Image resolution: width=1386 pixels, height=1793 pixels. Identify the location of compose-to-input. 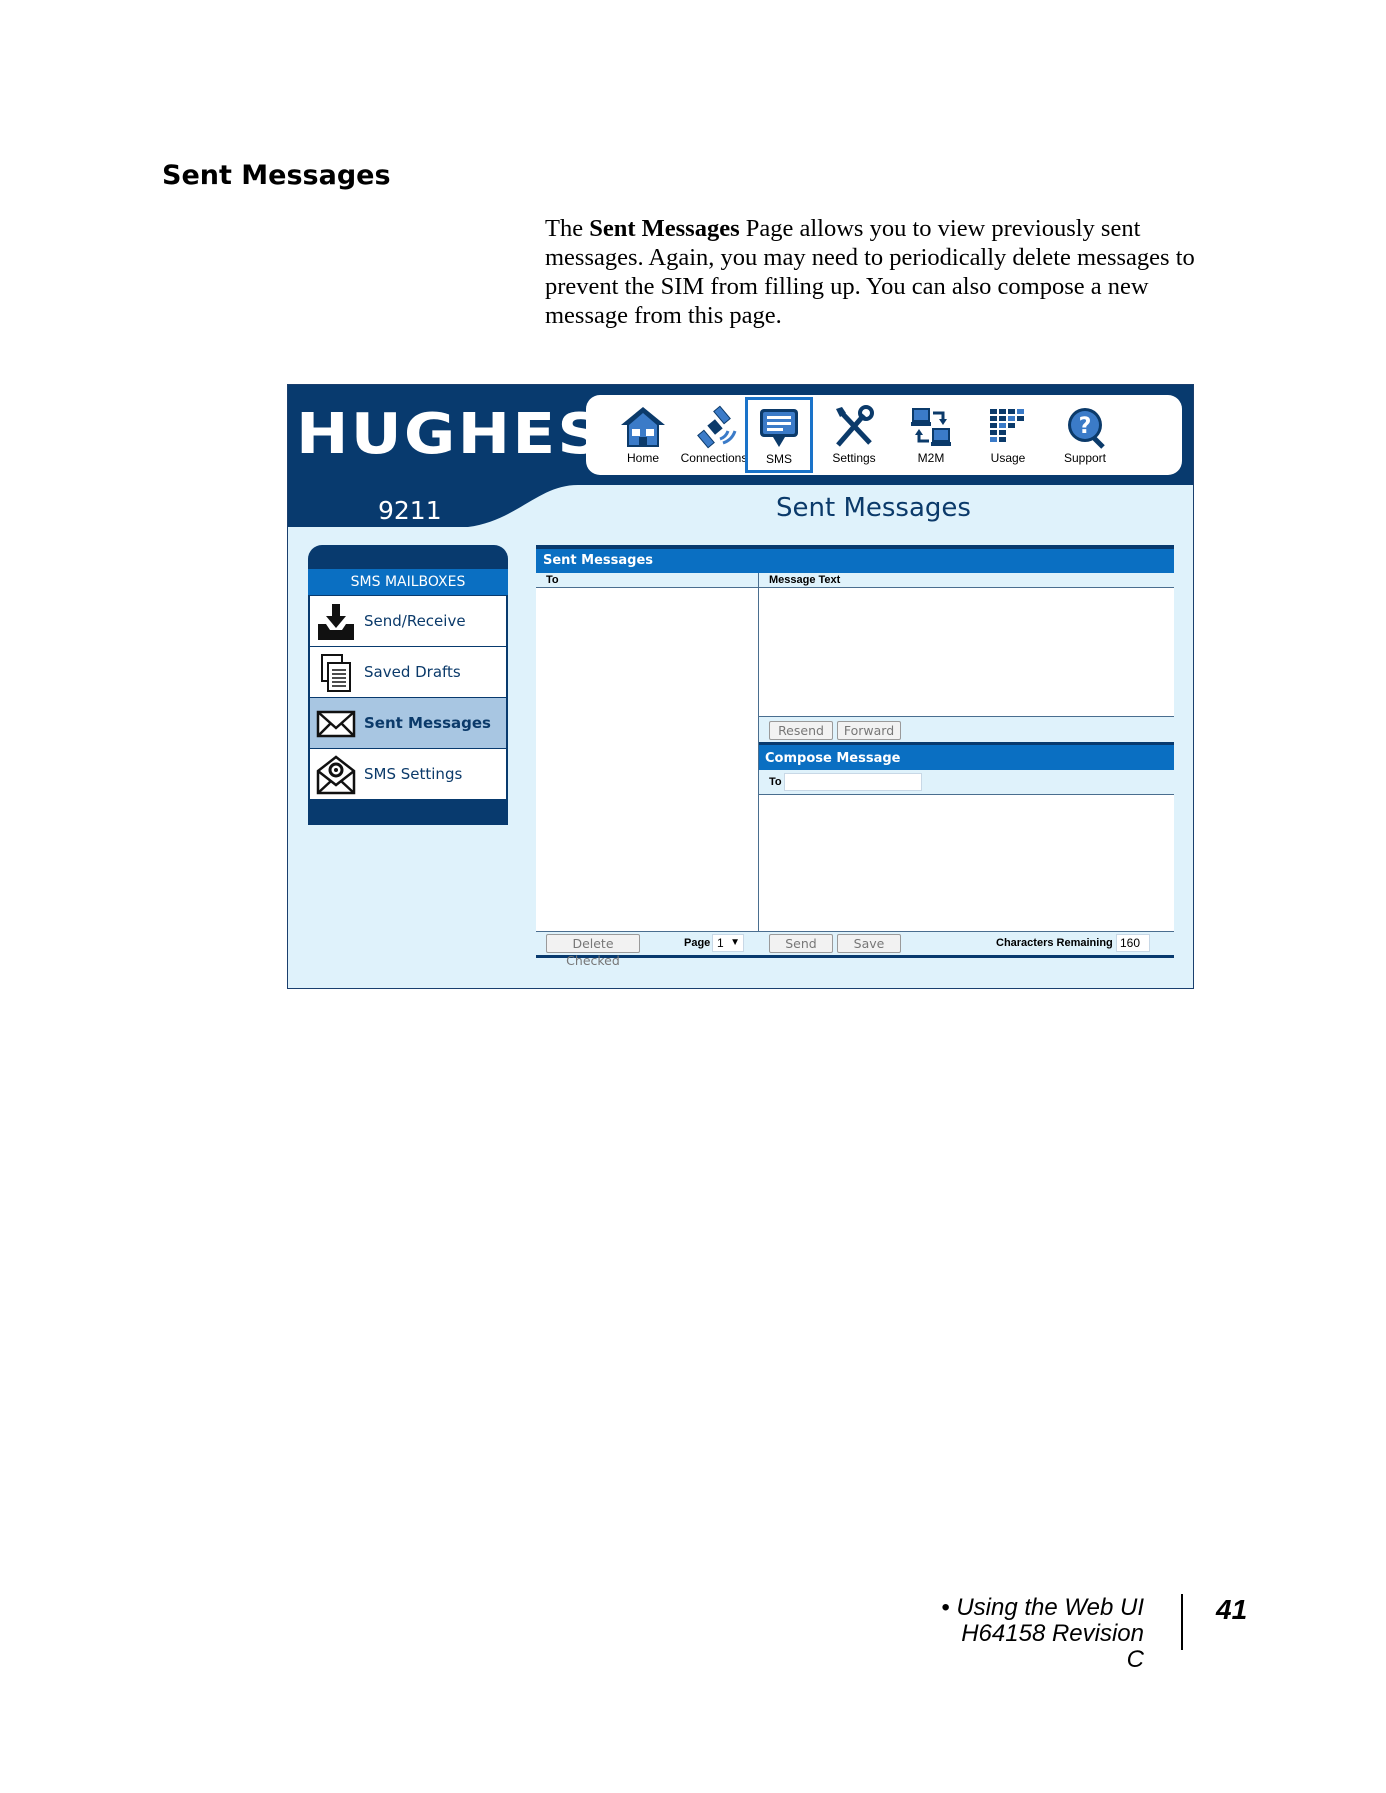
(853, 782).